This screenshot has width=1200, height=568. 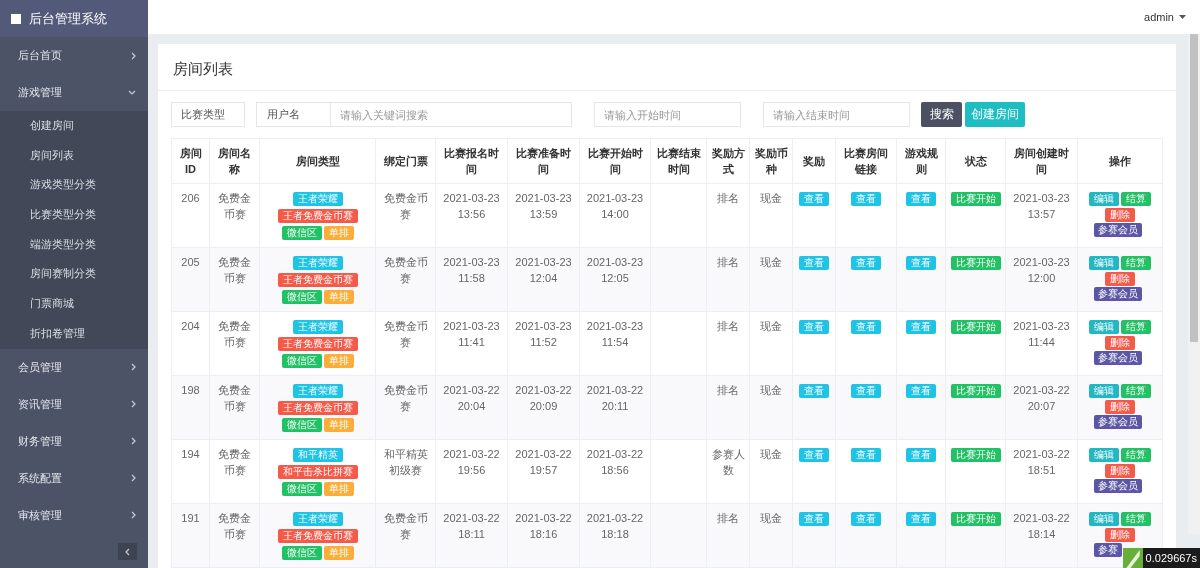 What do you see at coordinates (74, 185) in the screenshot?
I see `submenu-item: 游戏类型分类` at bounding box center [74, 185].